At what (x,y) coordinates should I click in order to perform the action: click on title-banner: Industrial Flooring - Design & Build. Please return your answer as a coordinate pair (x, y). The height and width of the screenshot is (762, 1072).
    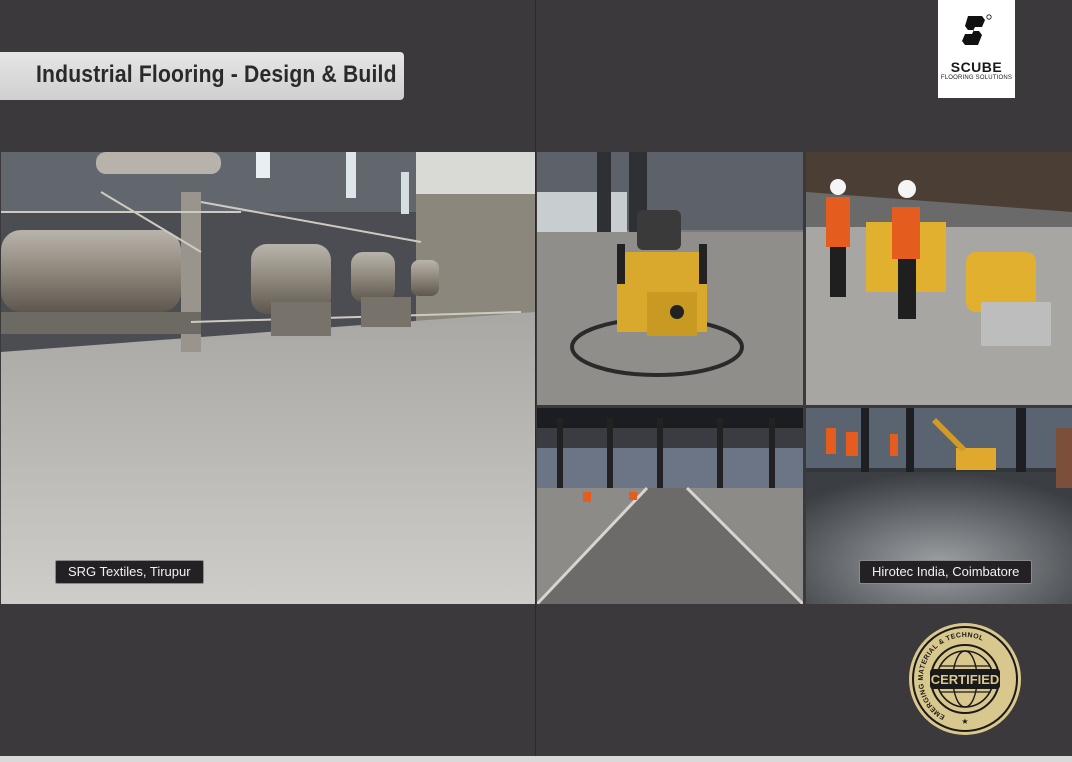
    Looking at the image, I should click on (202, 76).